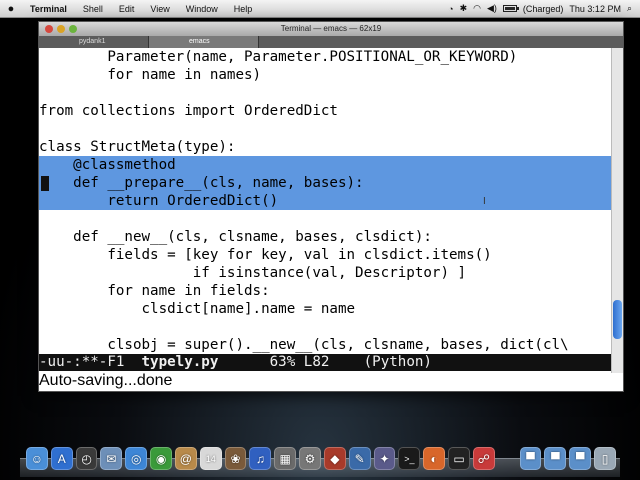  Describe the element at coordinates (555, 458) in the screenshot. I see `documents-folder-icon: ▀` at that location.